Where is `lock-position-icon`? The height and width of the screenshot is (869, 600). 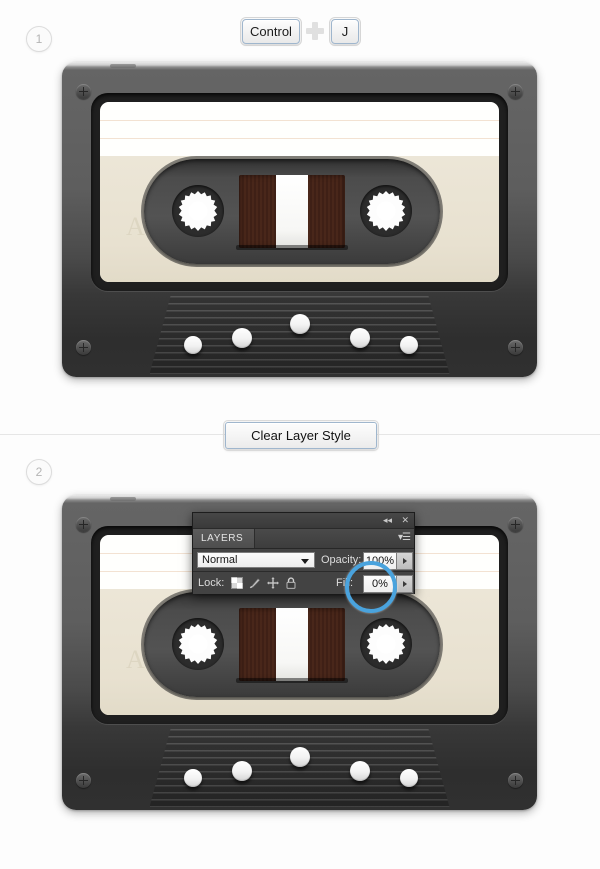 lock-position-icon is located at coordinates (273, 583).